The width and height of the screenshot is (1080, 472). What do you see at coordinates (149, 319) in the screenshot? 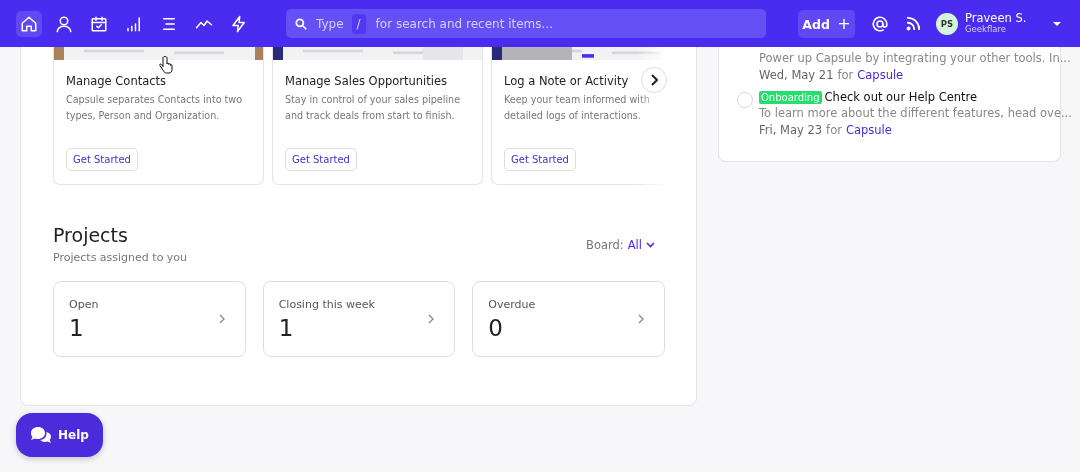
I see `stat-card: Open 1` at bounding box center [149, 319].